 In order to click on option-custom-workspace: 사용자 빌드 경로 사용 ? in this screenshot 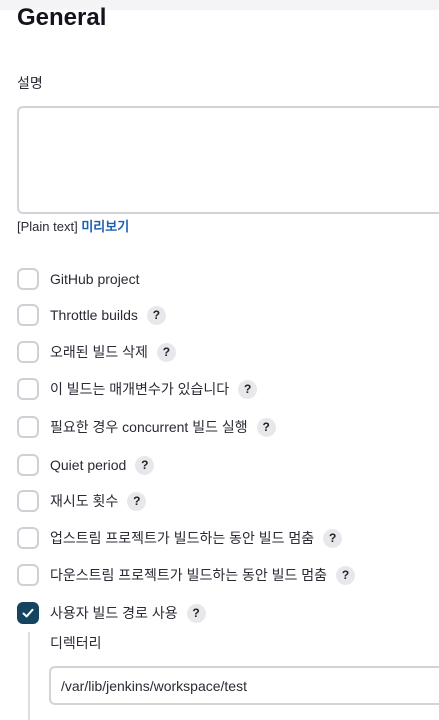, I will do `click(111, 613)`.